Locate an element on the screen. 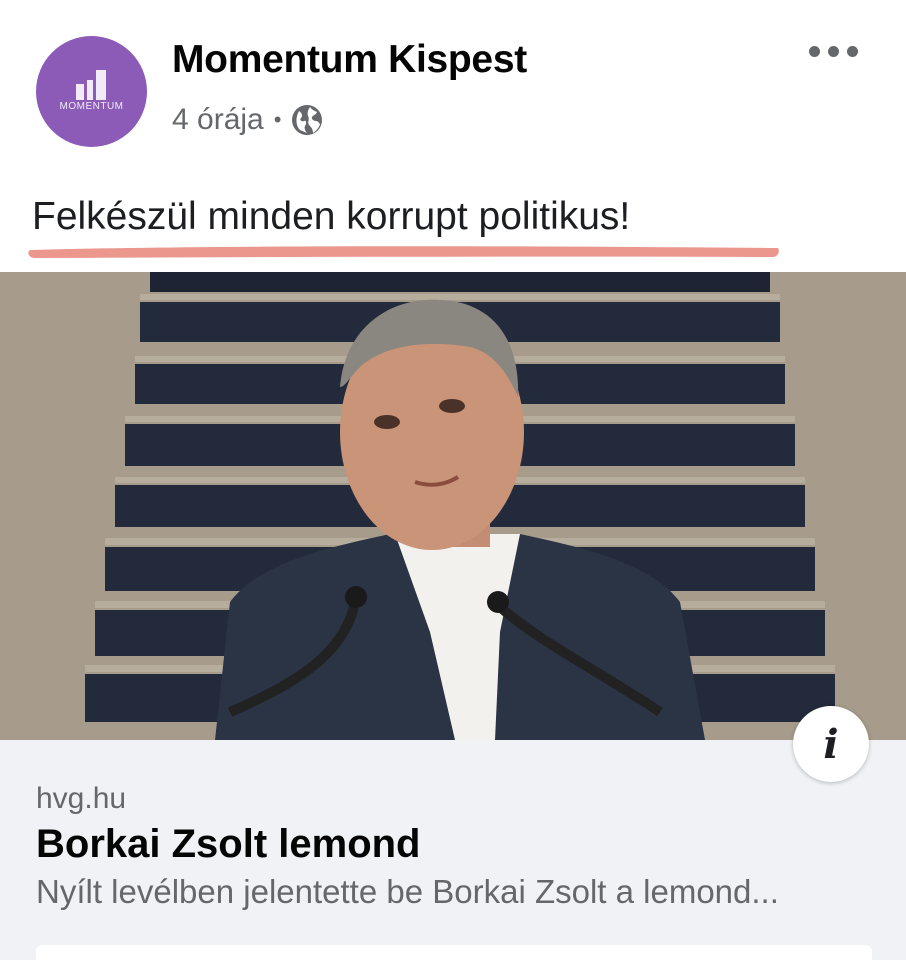  card-bottom-edge is located at coordinates (454, 952).